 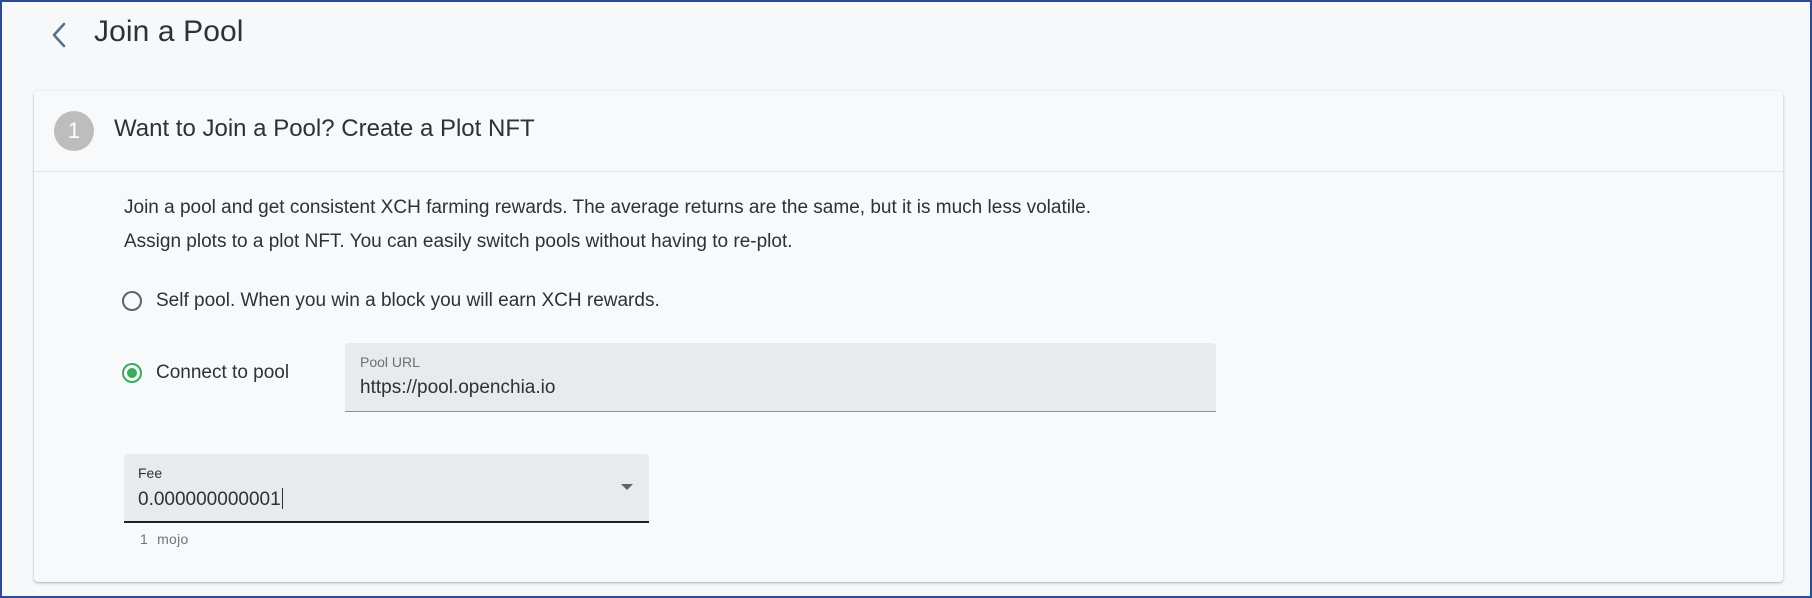 I want to click on fee-label: Fee, so click(x=150, y=473).